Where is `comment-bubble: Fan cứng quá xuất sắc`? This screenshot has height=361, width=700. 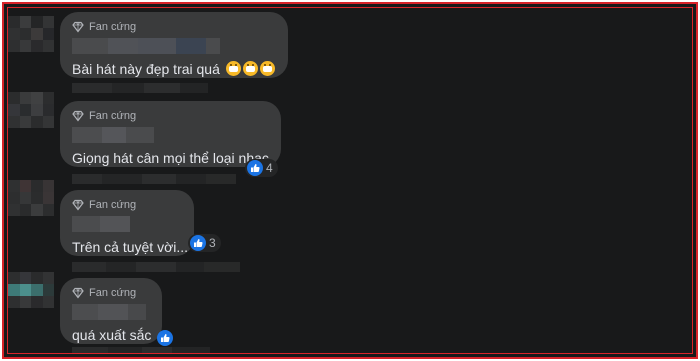
comment-bubble: Fan cứng quá xuất sắc is located at coordinates (117, 312).